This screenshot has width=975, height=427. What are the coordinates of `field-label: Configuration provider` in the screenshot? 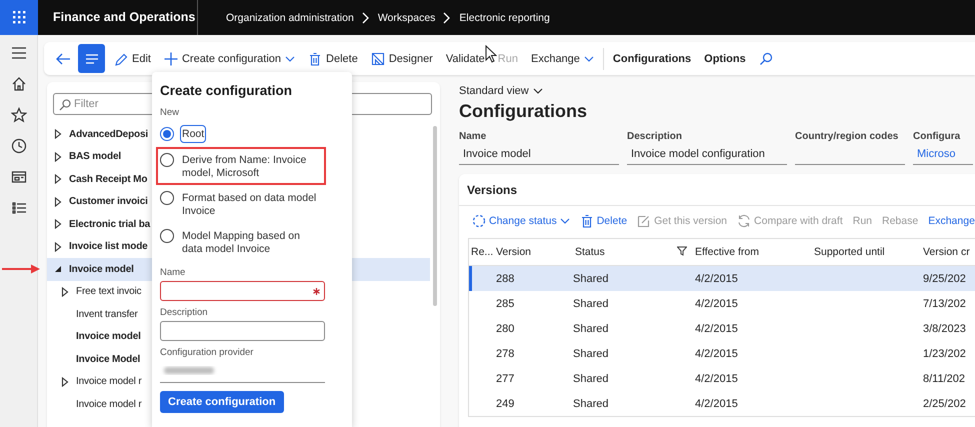 It's located at (207, 352).